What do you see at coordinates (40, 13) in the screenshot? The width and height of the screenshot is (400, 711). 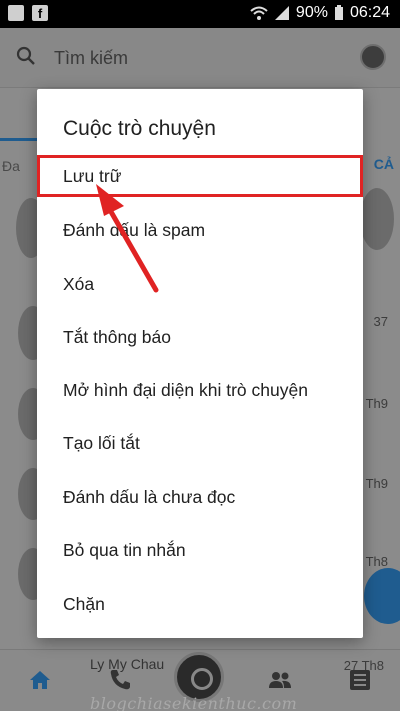 I see `facebook-icon: f` at bounding box center [40, 13].